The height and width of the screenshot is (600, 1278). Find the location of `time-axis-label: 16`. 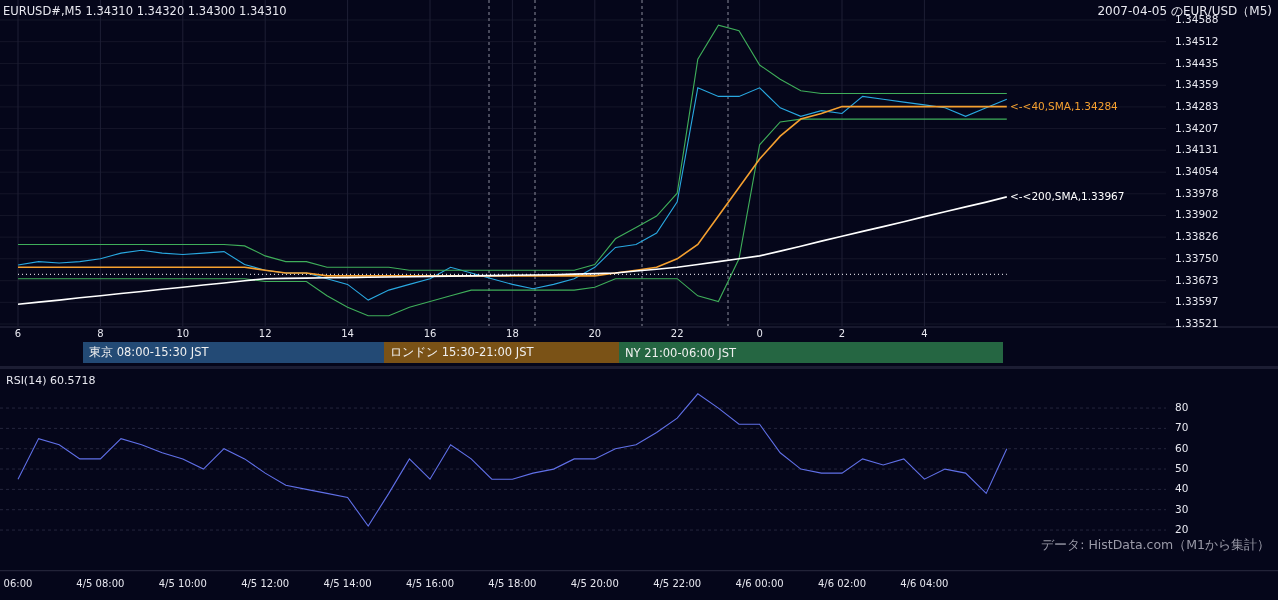

time-axis-label: 16 is located at coordinates (430, 333).